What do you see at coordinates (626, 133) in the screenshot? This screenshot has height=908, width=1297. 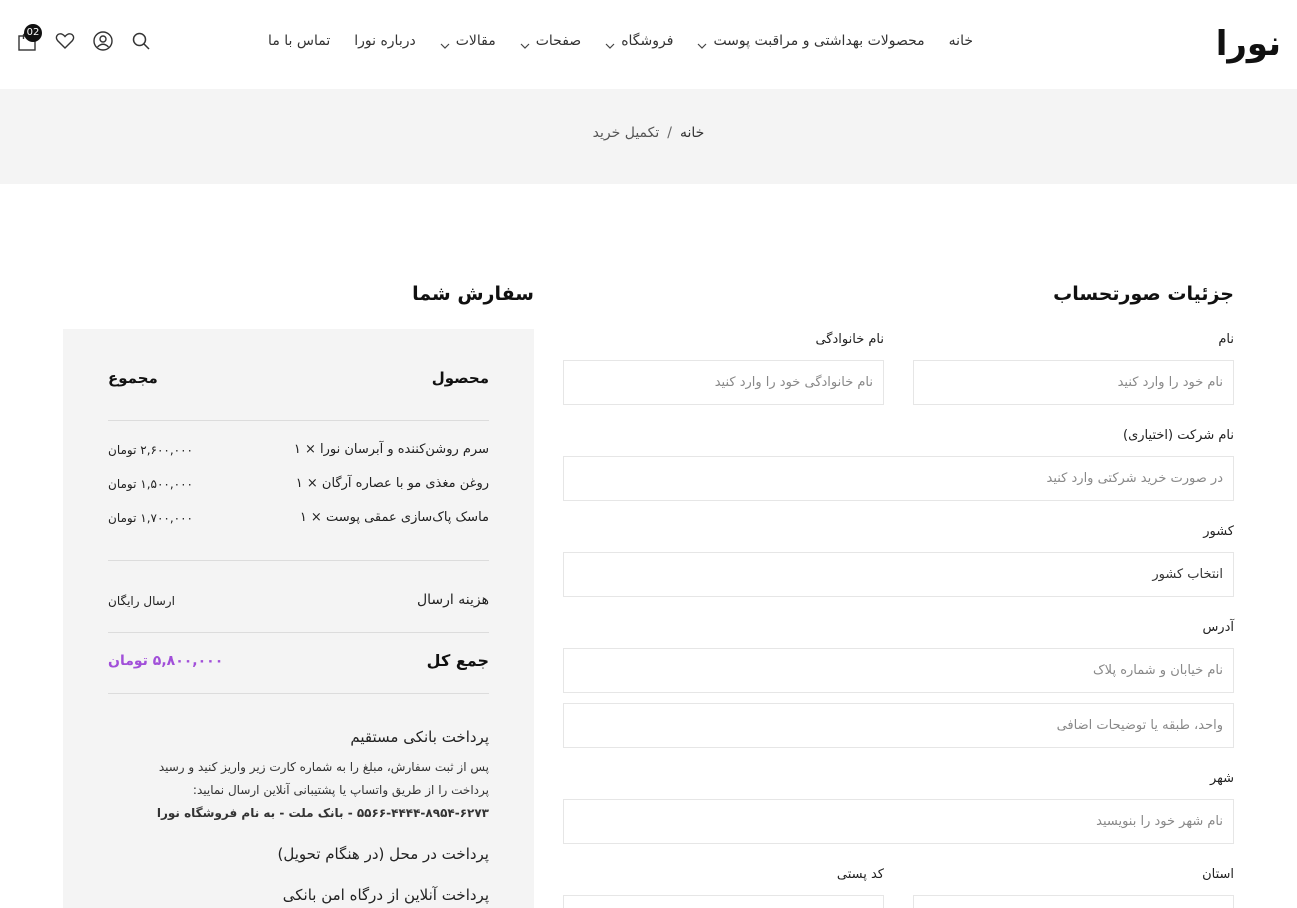 I see `breadcrumb-current: تکمیل خرید` at bounding box center [626, 133].